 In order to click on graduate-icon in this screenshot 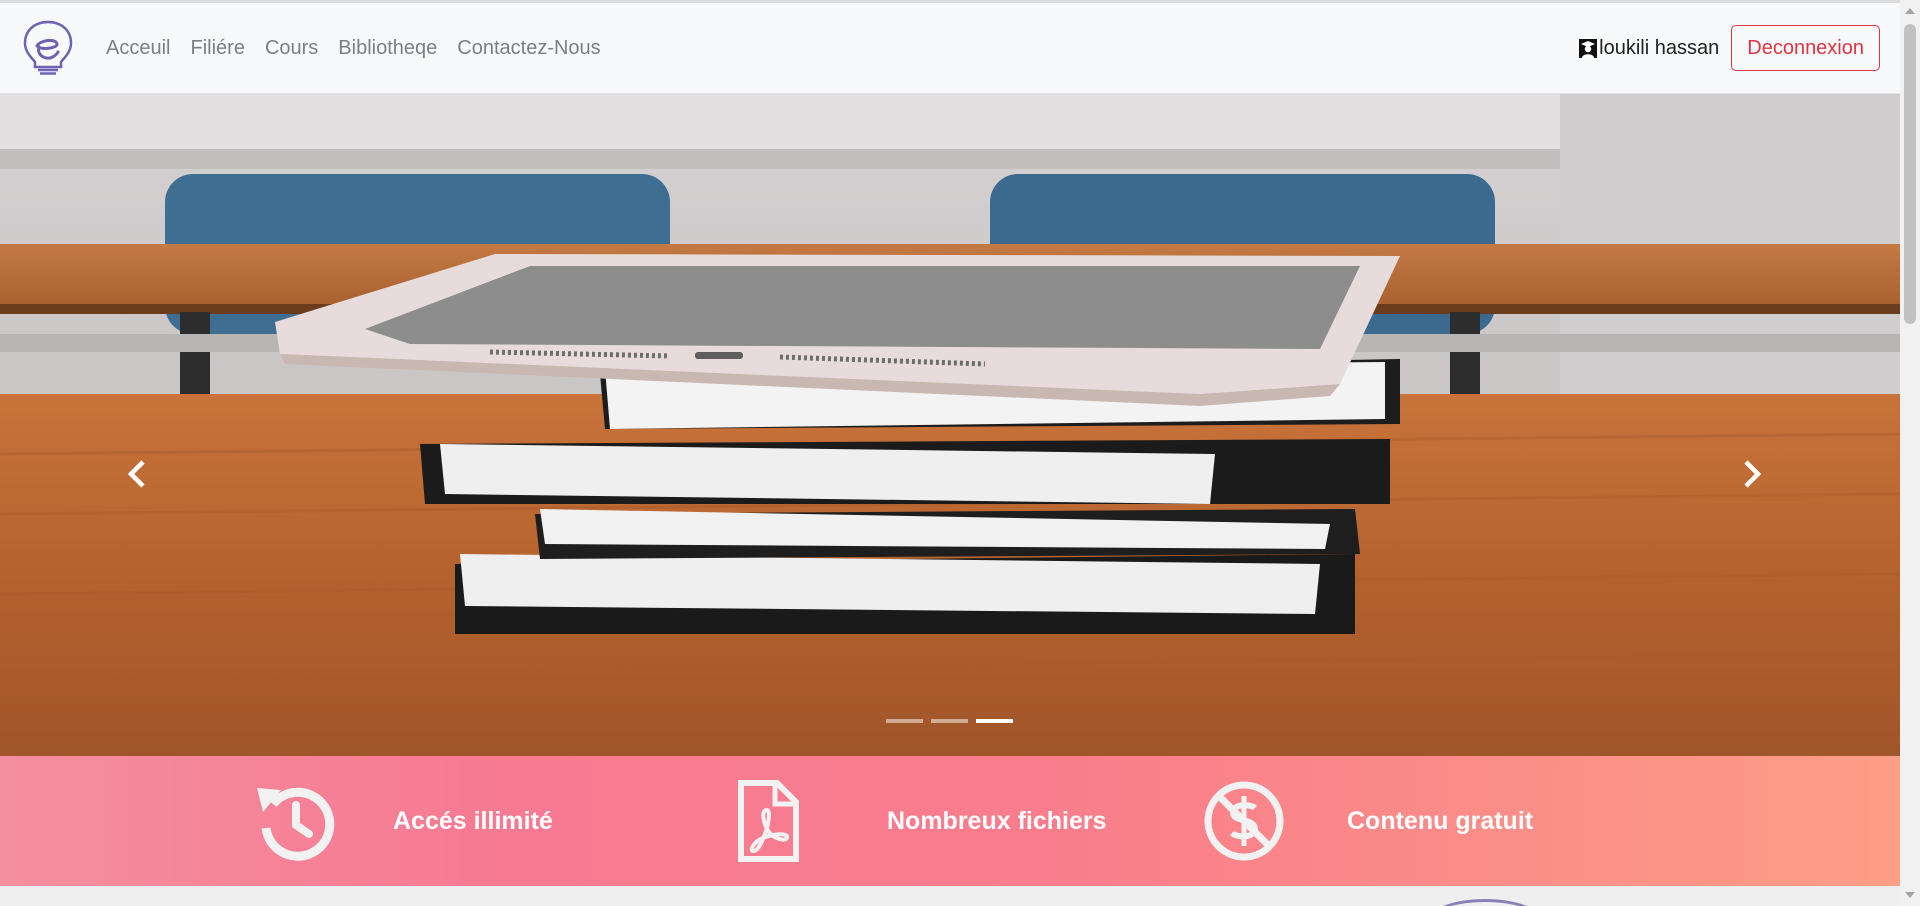, I will do `click(1588, 48)`.